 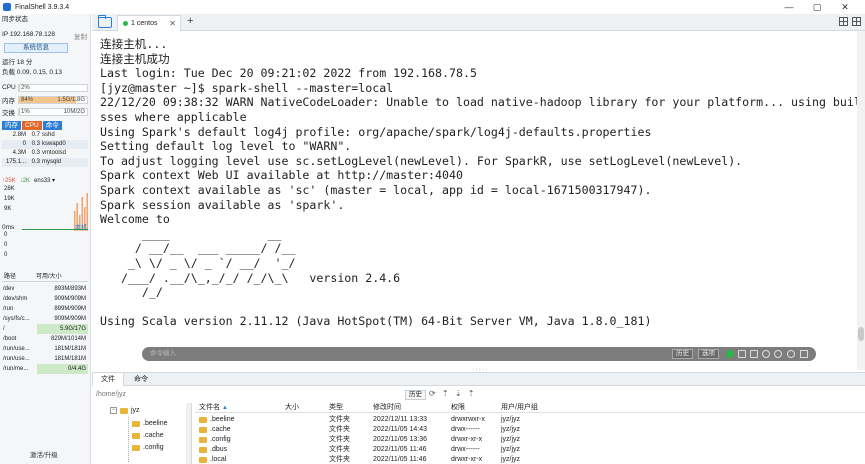 I want to click on disk-row: /dev/shm 909M/909M, so click(x=45, y=299).